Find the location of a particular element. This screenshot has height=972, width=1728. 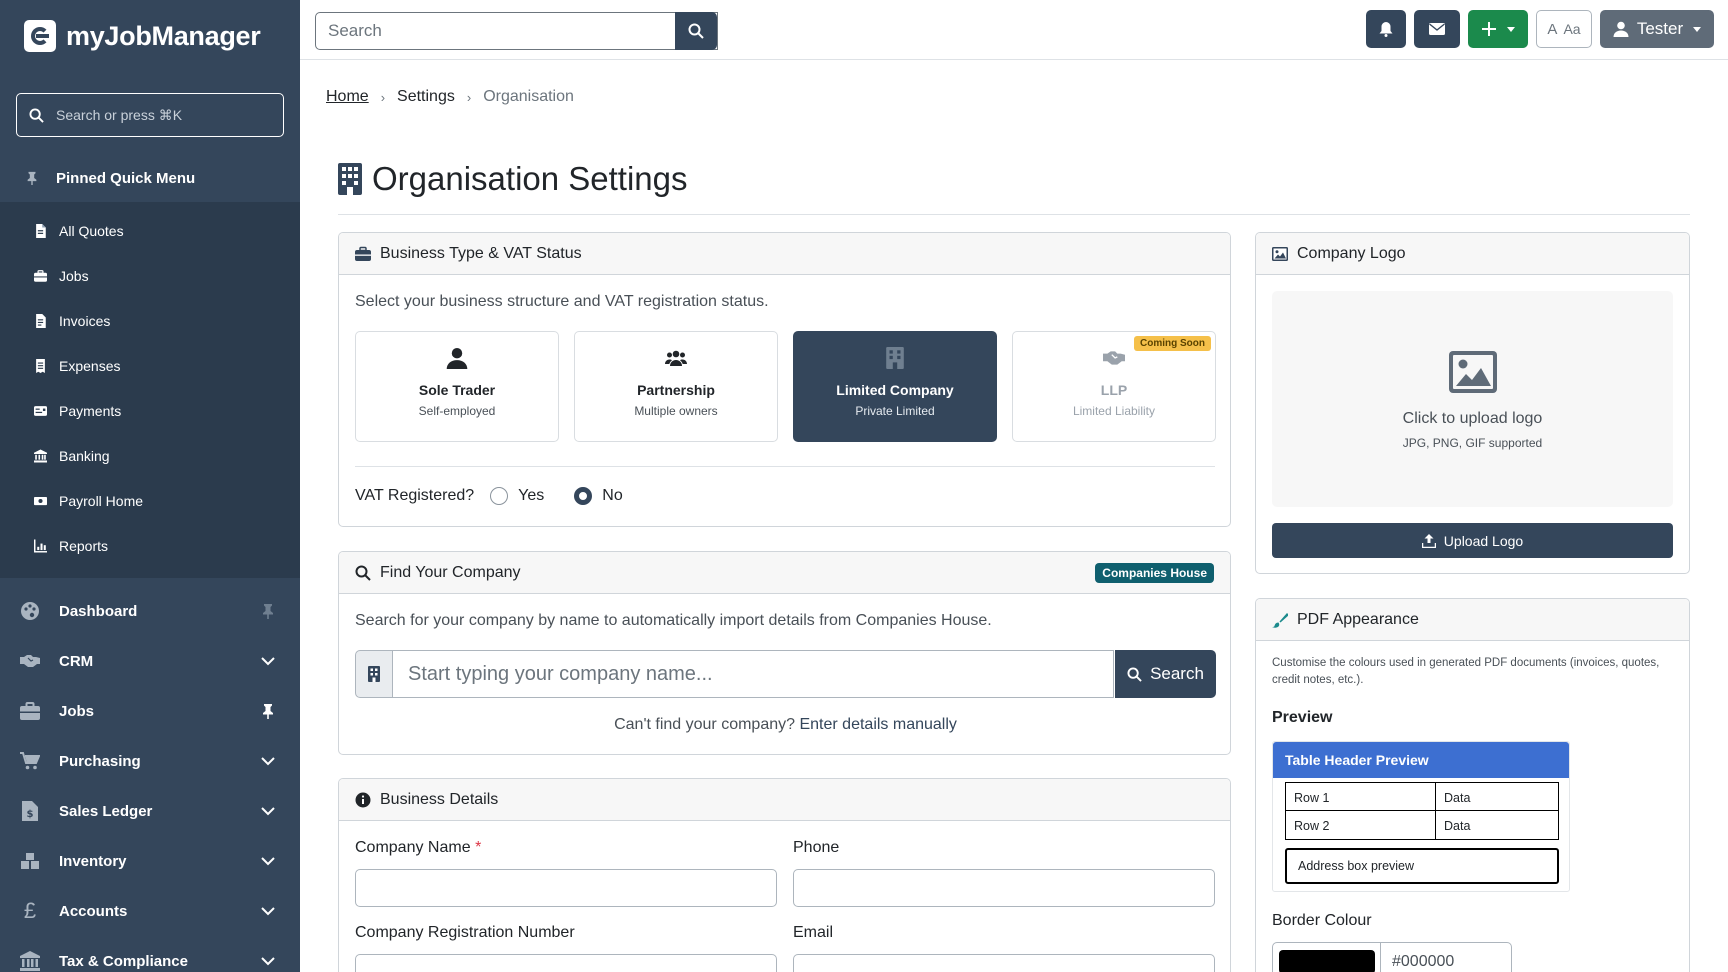

vat-yes-radio is located at coordinates (499, 496).